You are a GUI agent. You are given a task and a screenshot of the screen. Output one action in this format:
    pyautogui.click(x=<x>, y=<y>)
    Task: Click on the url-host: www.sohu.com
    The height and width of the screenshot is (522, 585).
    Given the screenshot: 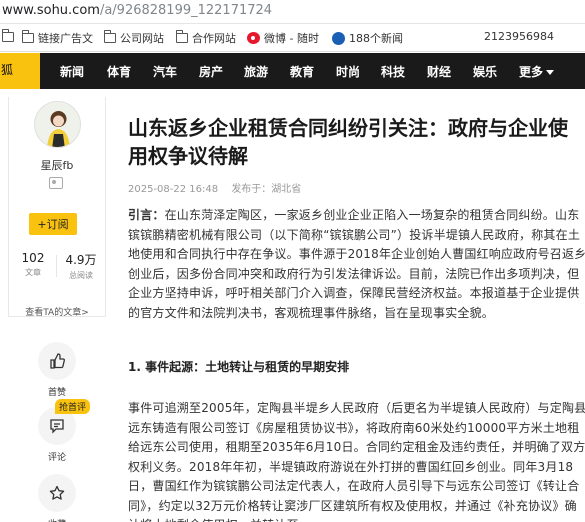 What is the action you would take?
    pyautogui.click(x=51, y=10)
    